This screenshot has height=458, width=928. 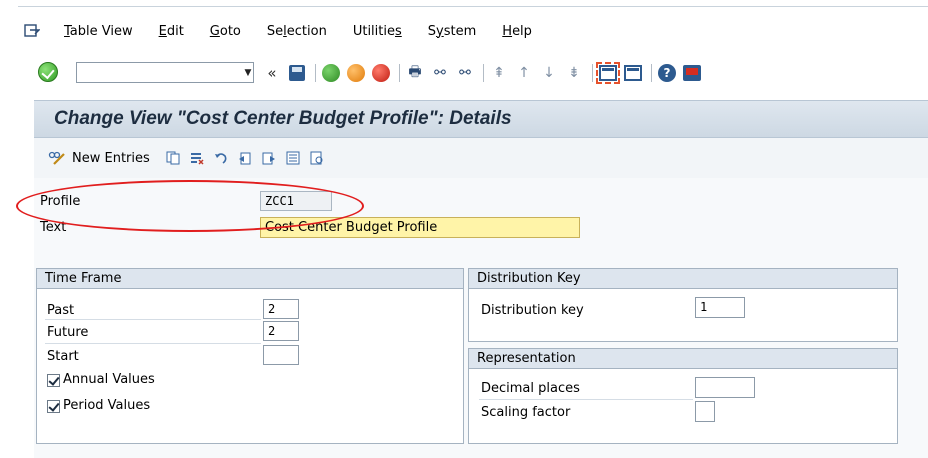 What do you see at coordinates (293, 158) in the screenshot?
I see `variable-list-icon` at bounding box center [293, 158].